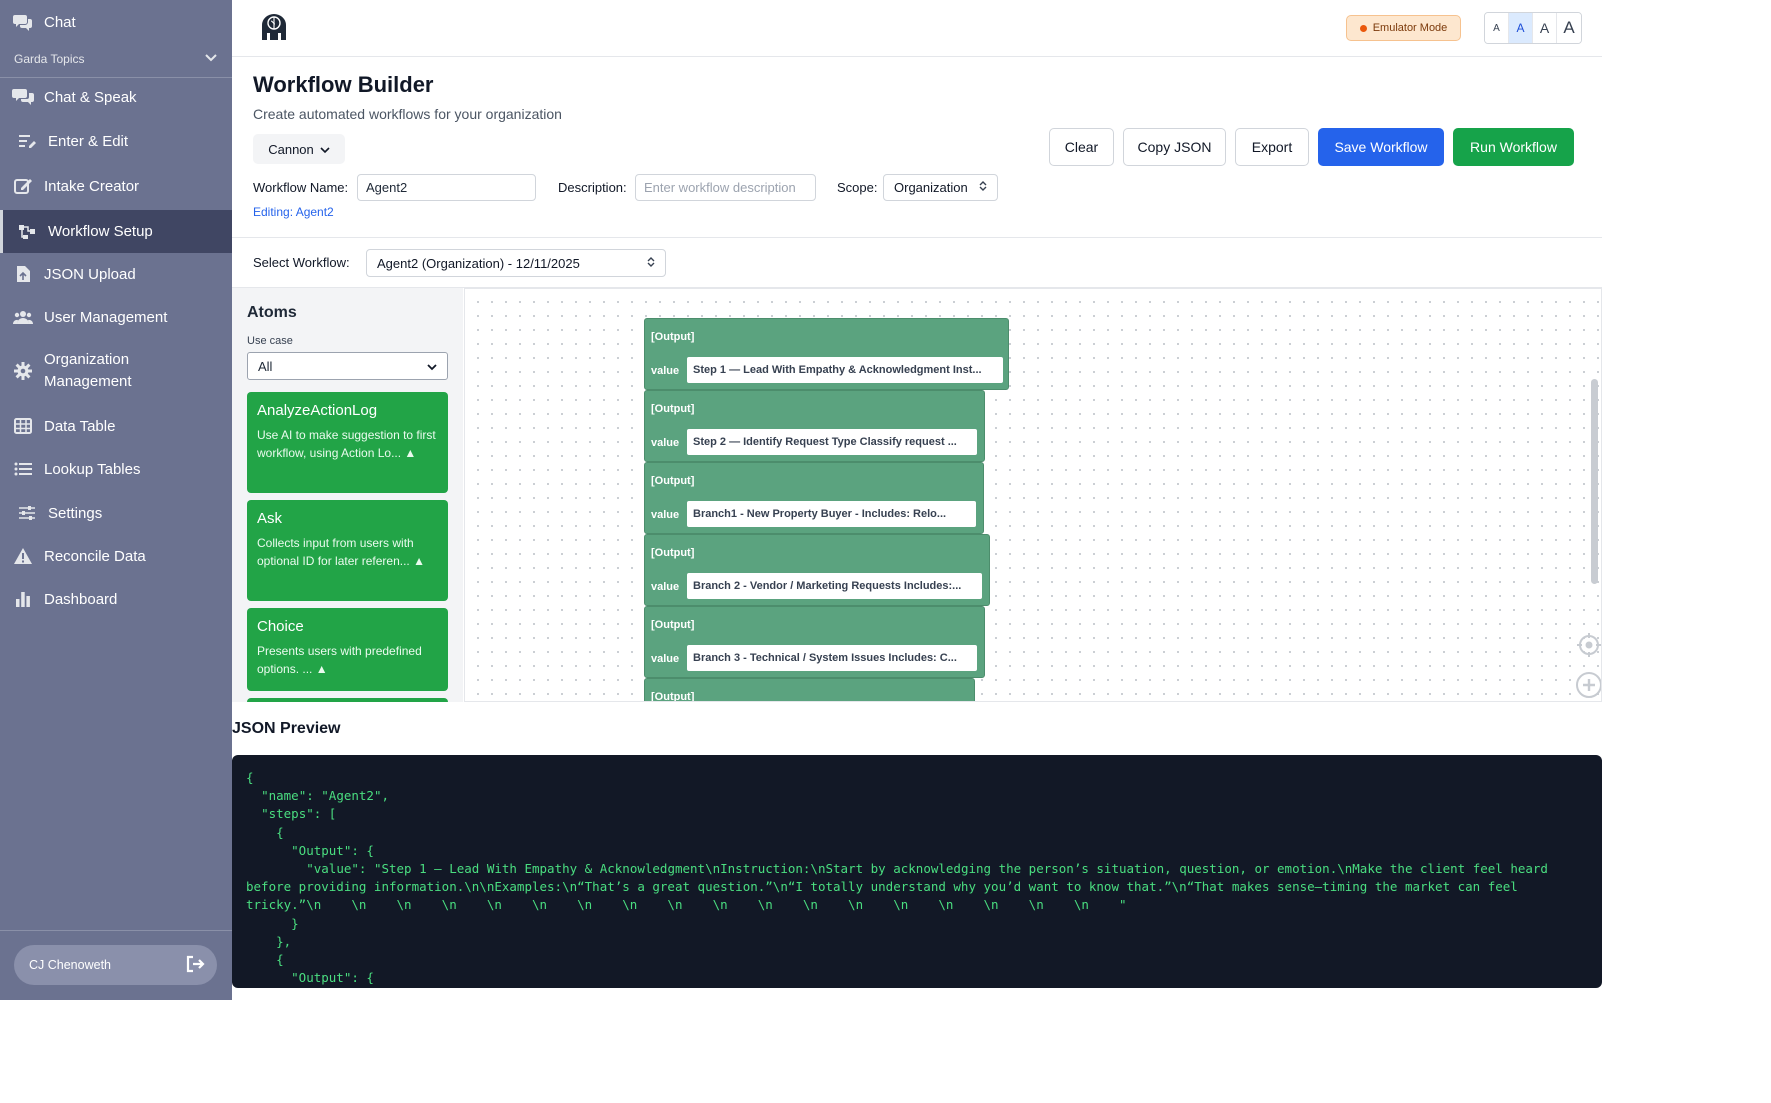 The height and width of the screenshot is (1103, 1771). What do you see at coordinates (90, 274) in the screenshot?
I see `sidebar-item-label: JSON Upload` at bounding box center [90, 274].